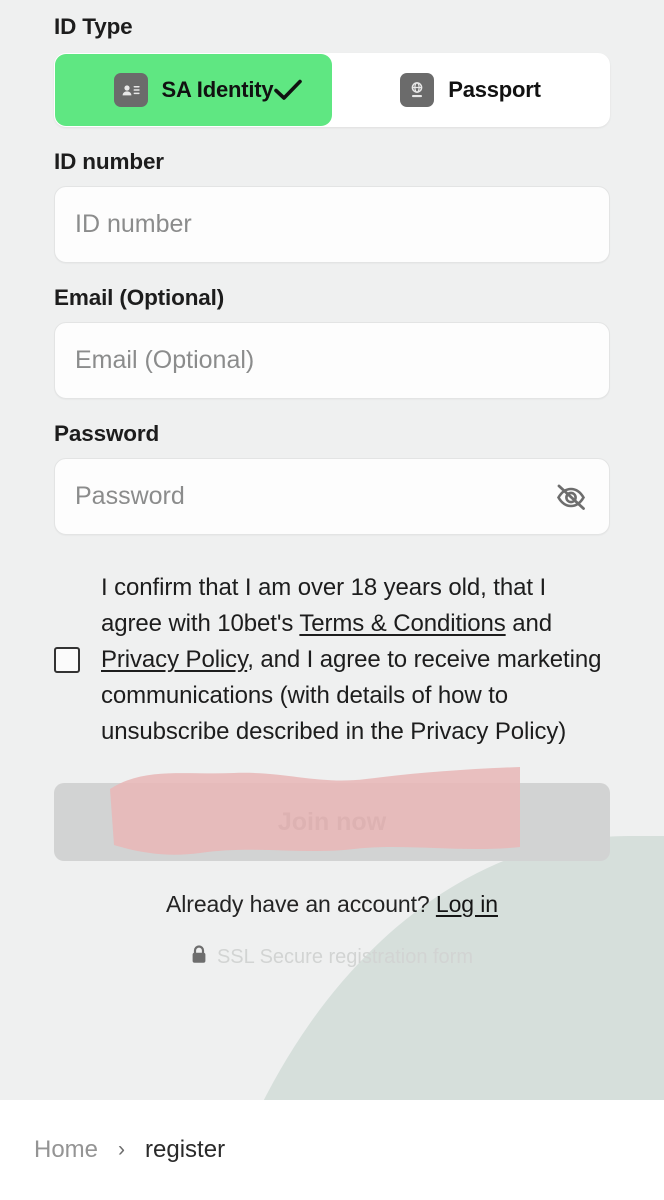  Describe the element at coordinates (528, 623) in the screenshot. I see `consent-text-part-2: and` at that location.